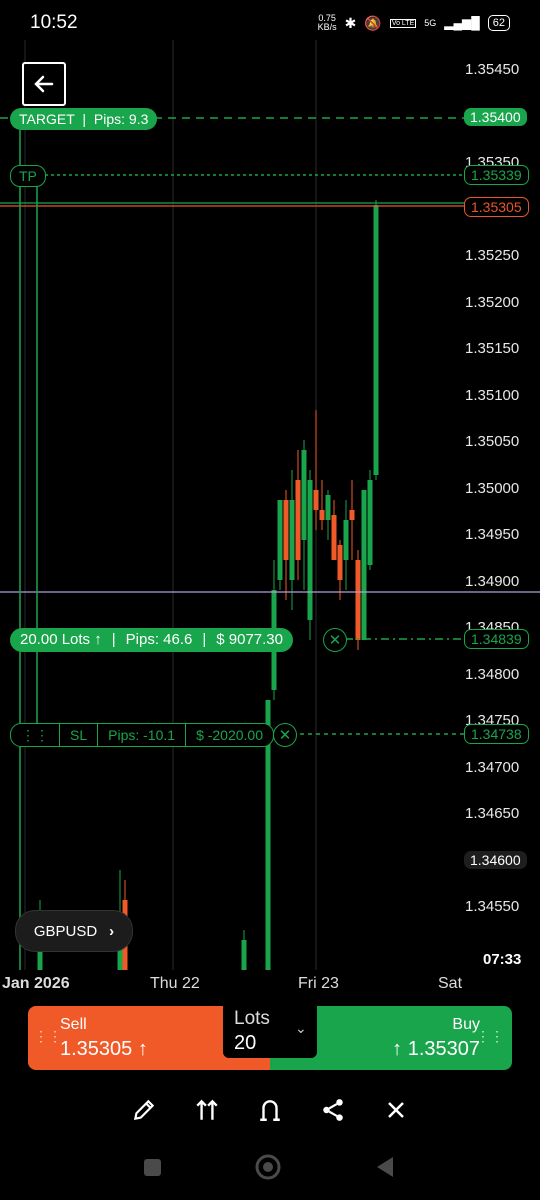 The height and width of the screenshot is (1200, 540). Describe the element at coordinates (65, 931) in the screenshot. I see `symbol-name: GBPUSD` at that location.